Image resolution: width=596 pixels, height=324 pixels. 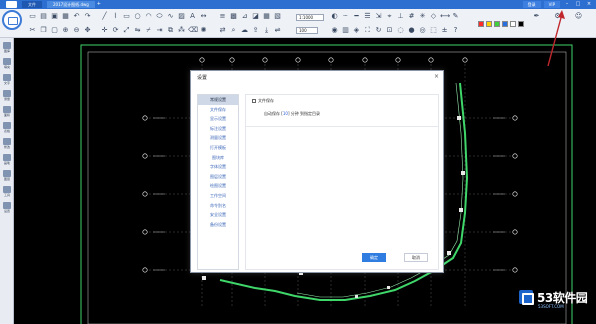 I want to click on line-icon: ╱, so click(x=104, y=16).